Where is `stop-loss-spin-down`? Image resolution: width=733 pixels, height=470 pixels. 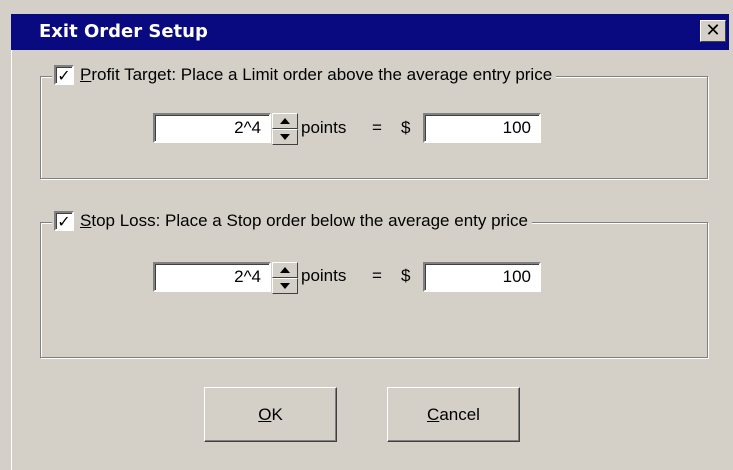
stop-loss-spin-down is located at coordinates (285, 286).